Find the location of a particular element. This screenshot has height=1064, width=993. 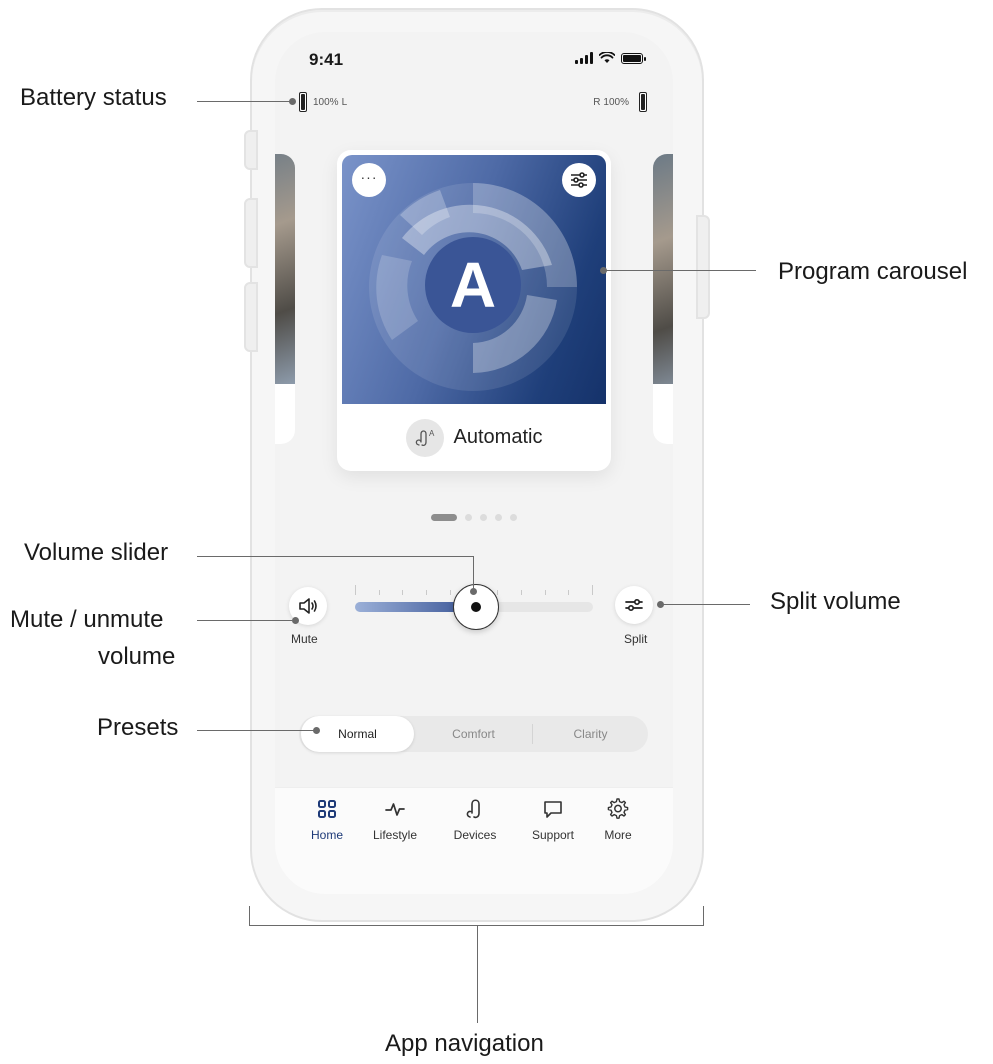

tab-home: Home is located at coordinates (327, 820).